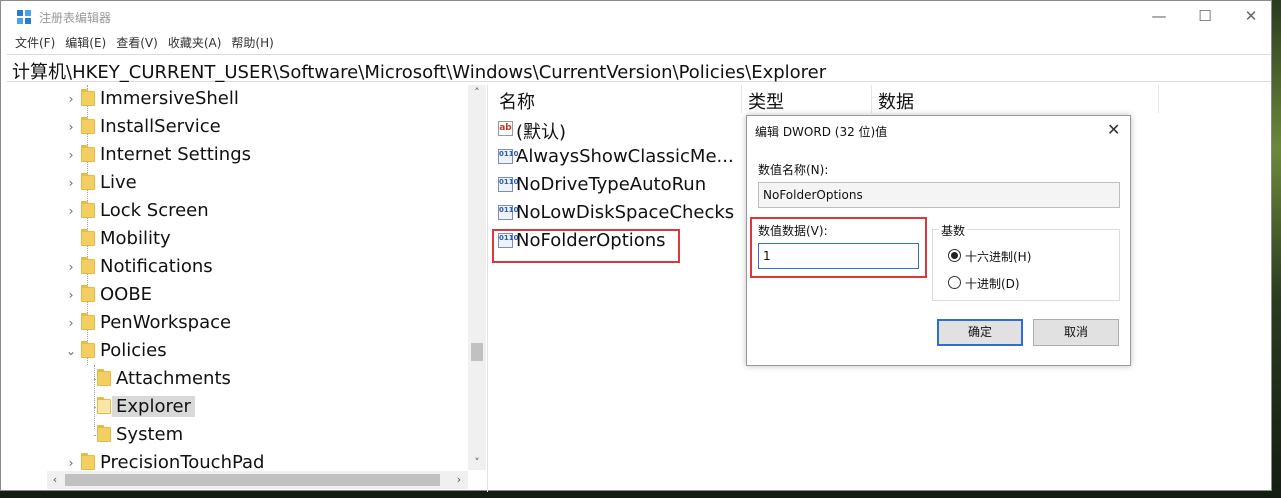  I want to click on tree-horizontal-scrollbar: ‹ ›, so click(257, 480).